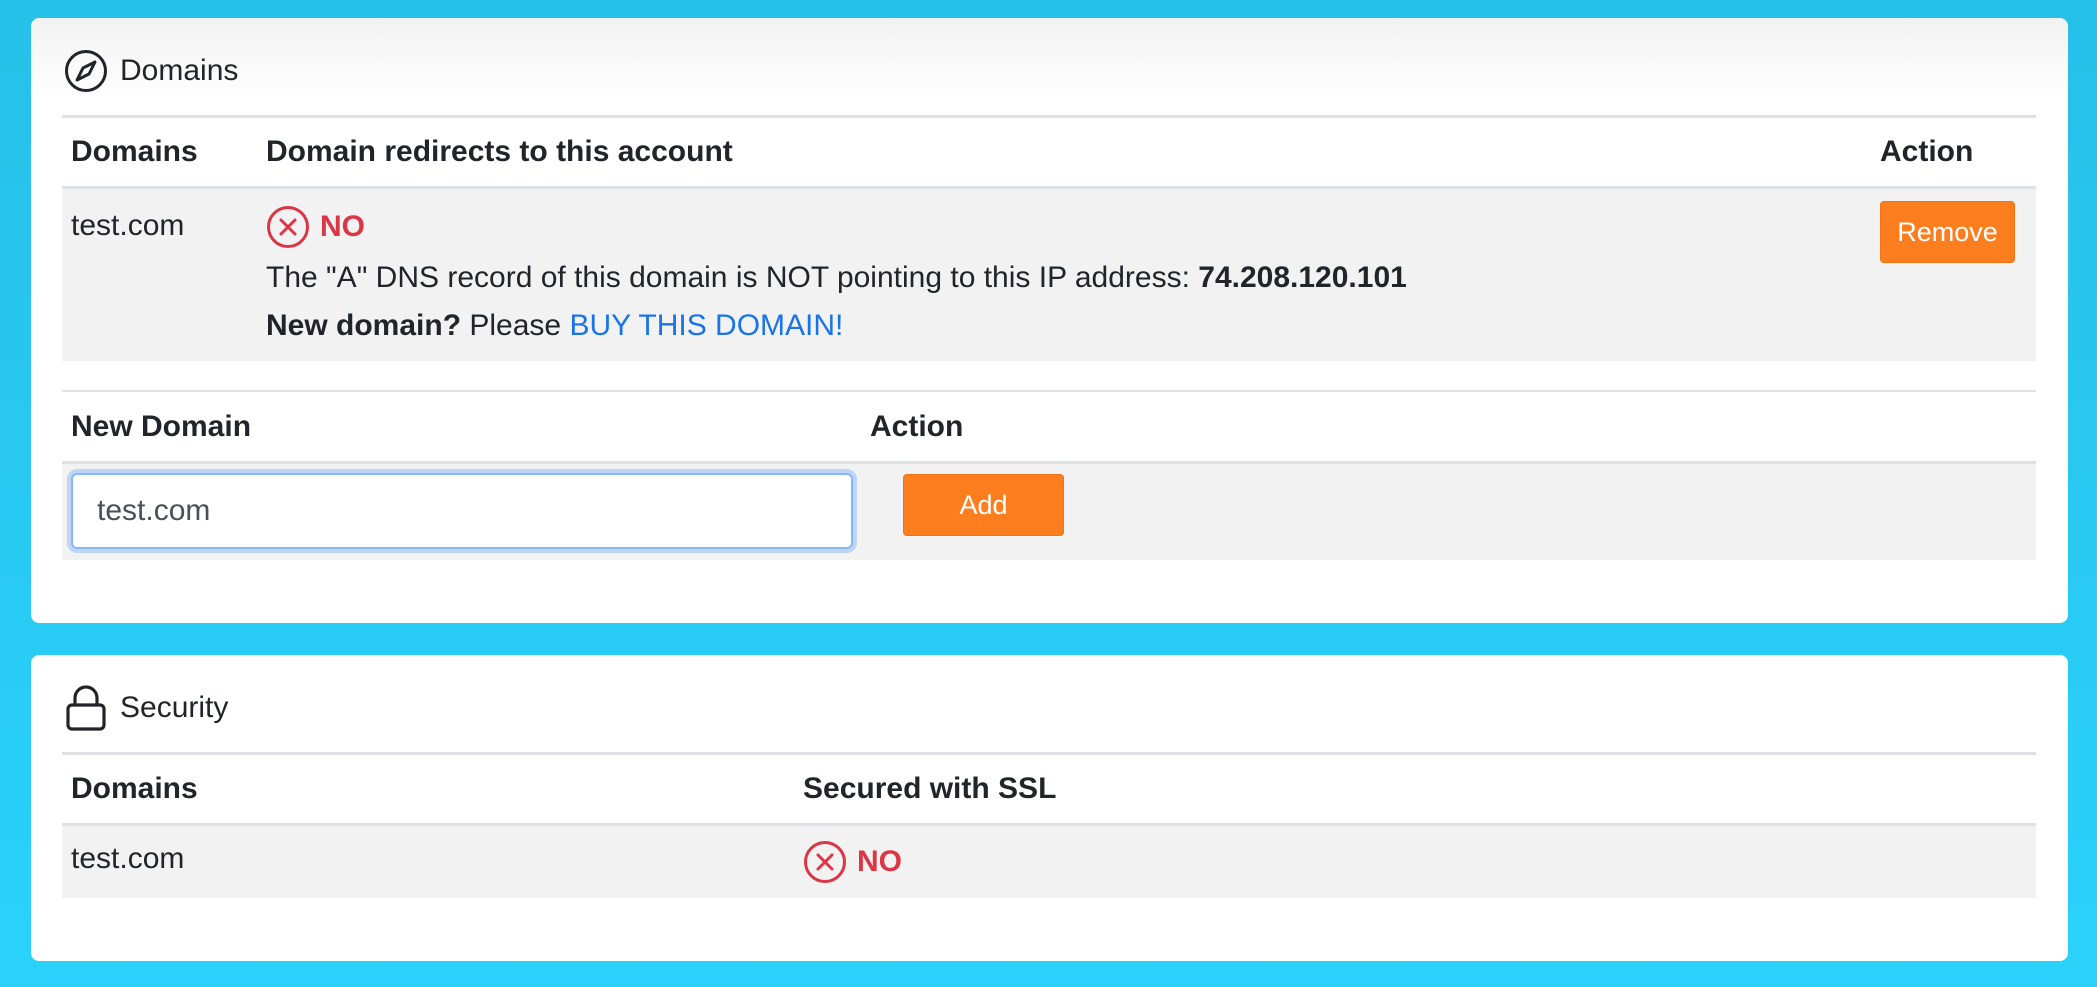  I want to click on column-header-action: Action, so click(1927, 151).